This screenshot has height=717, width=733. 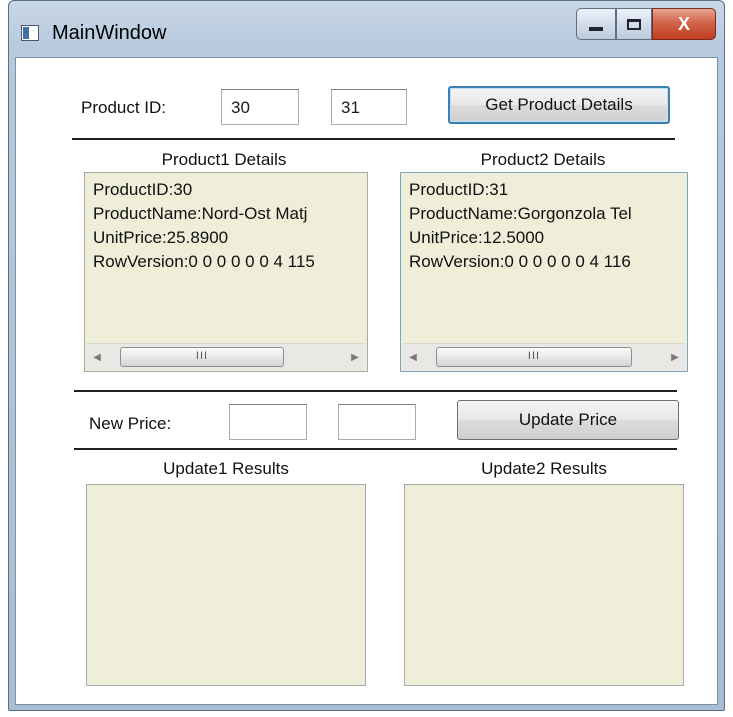 I want to click on caption-buttons: X, so click(x=646, y=25).